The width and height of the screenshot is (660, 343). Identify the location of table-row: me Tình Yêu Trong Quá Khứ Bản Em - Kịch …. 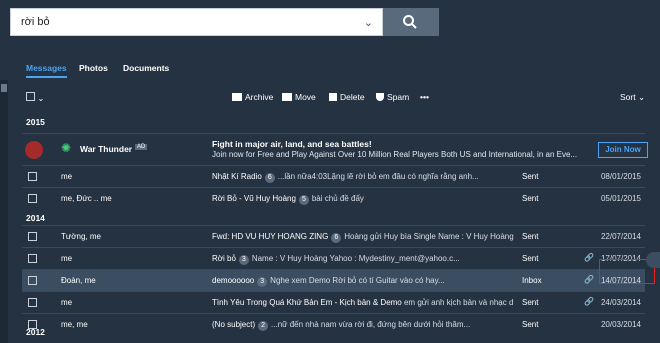
(333, 302).